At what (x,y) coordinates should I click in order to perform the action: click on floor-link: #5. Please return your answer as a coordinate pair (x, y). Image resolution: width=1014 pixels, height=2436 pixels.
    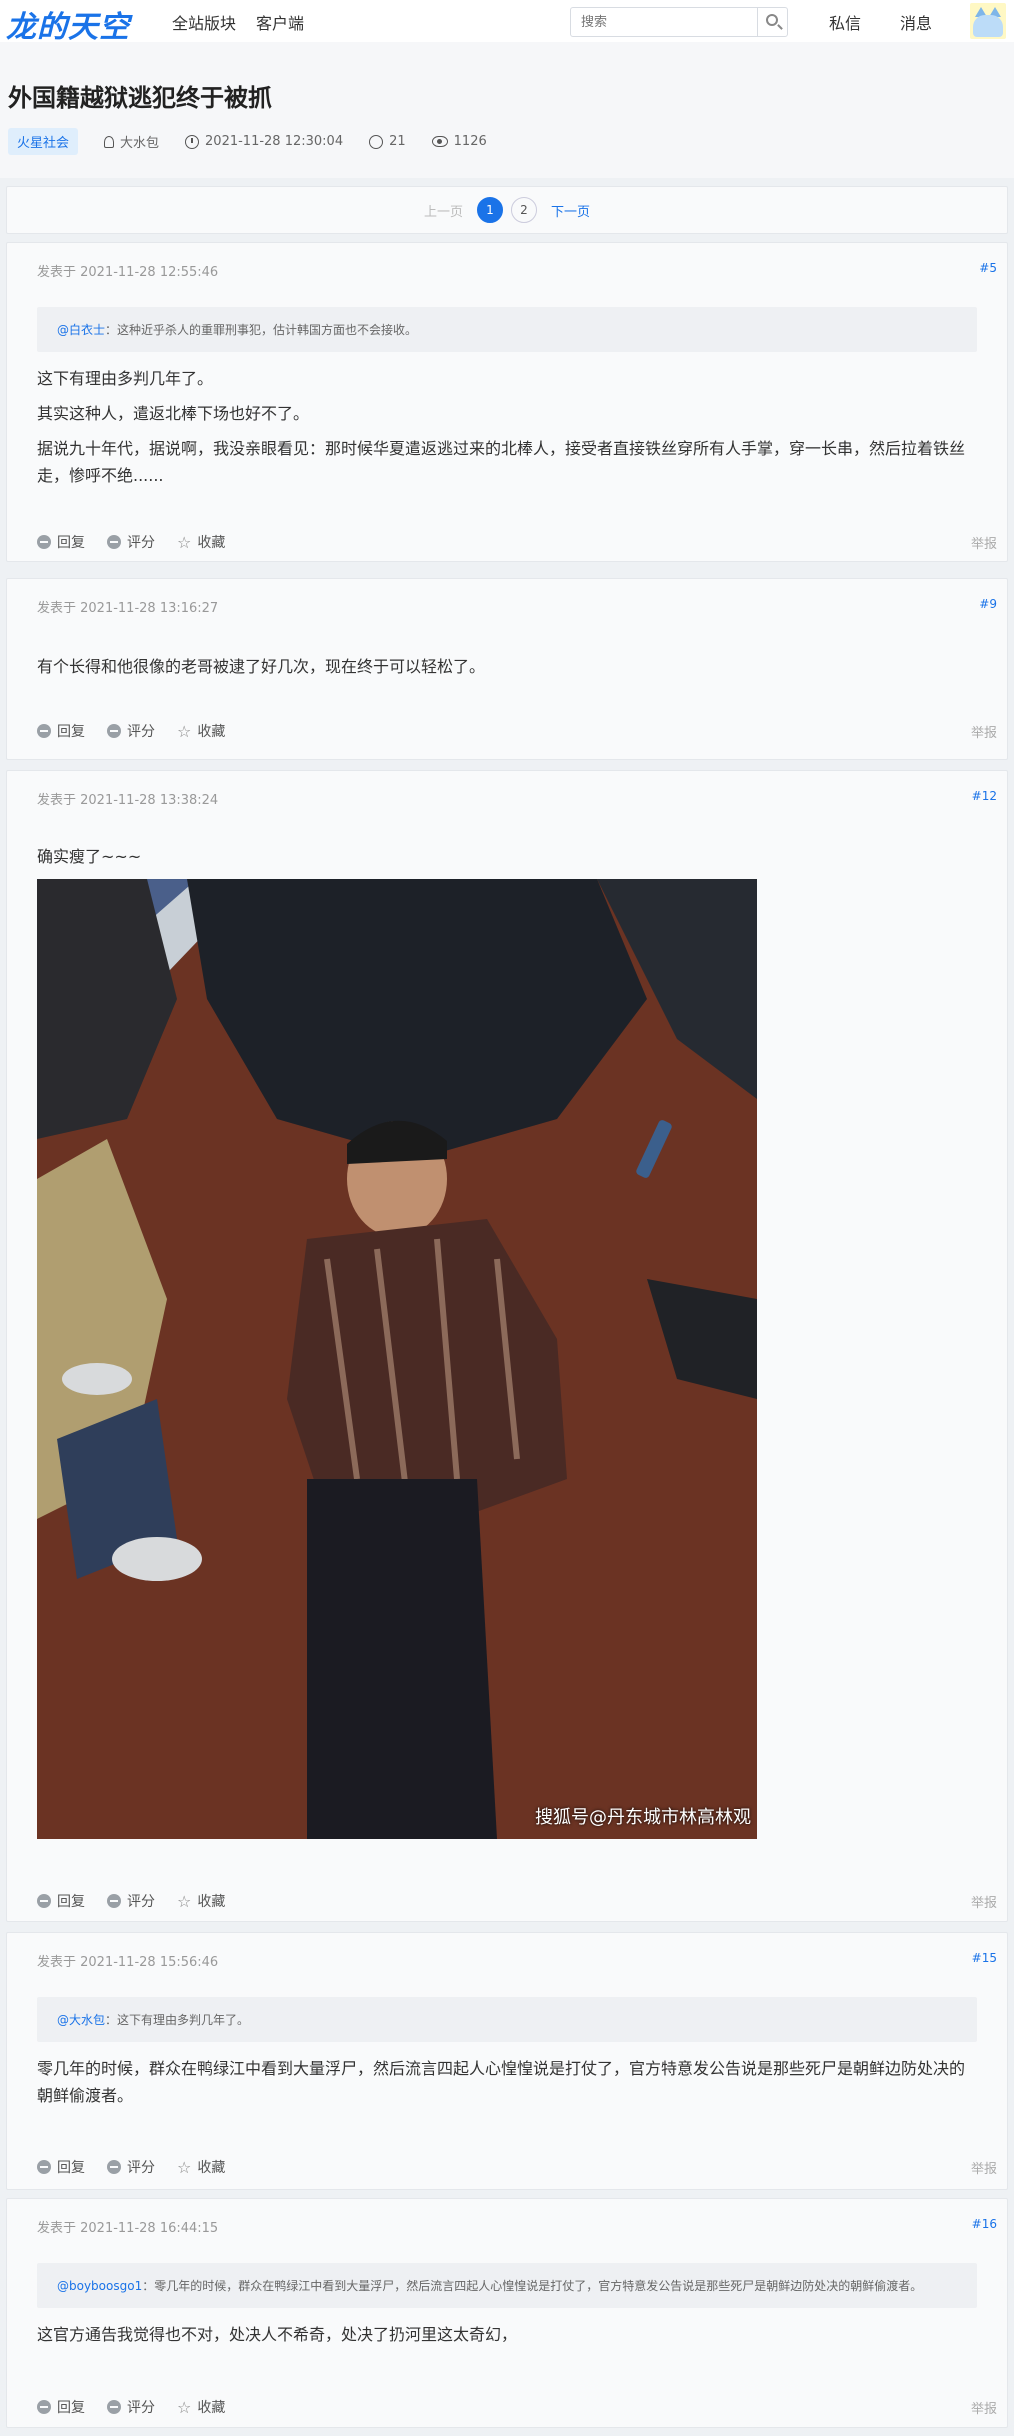
    Looking at the image, I should click on (988, 268).